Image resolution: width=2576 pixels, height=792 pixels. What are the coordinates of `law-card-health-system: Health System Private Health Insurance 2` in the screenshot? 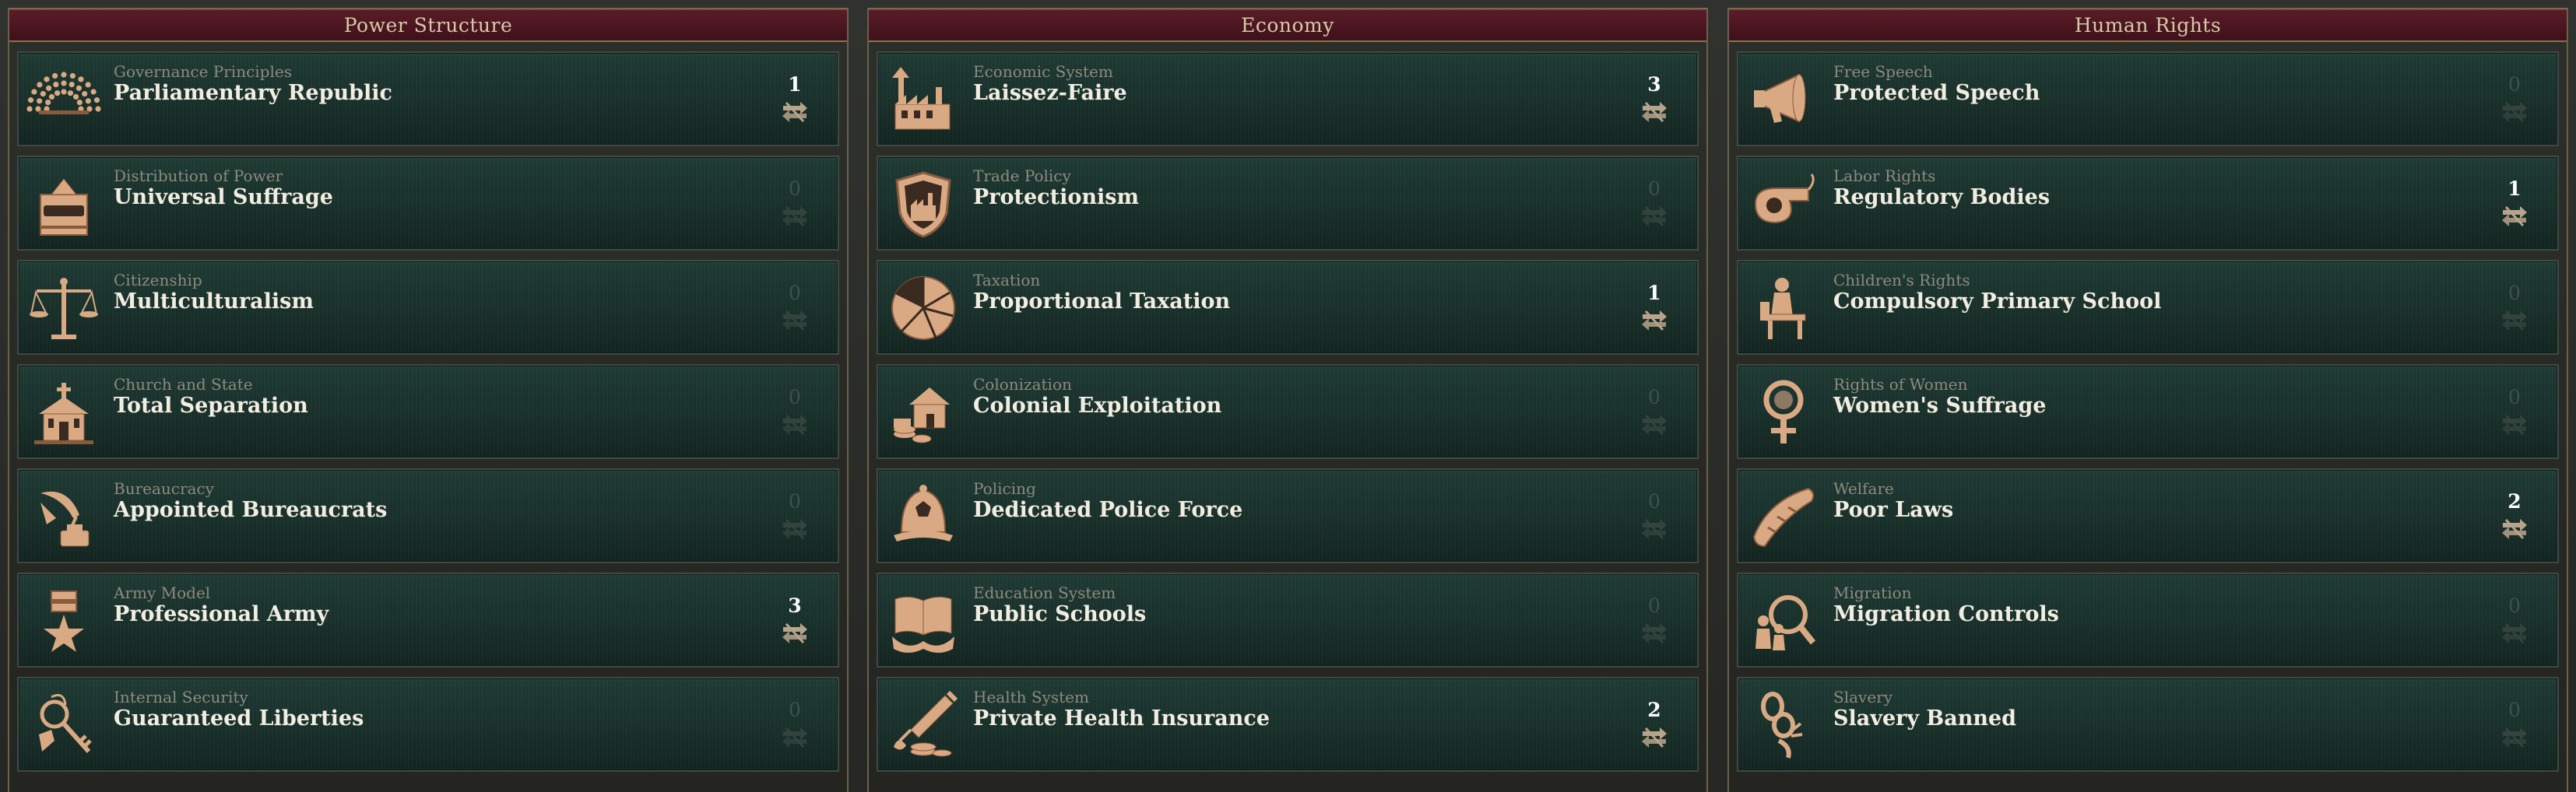 It's located at (1288, 724).